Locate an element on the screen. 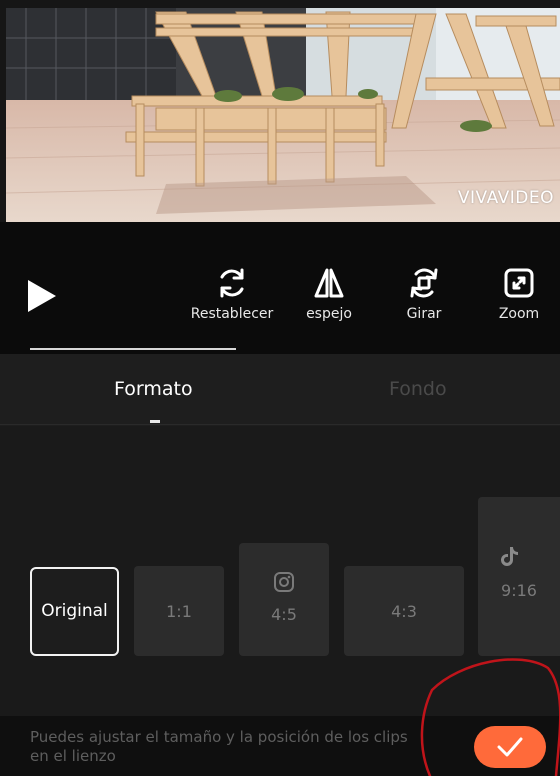 The height and width of the screenshot is (776, 560). timeline-progress-bar is located at coordinates (133, 349).